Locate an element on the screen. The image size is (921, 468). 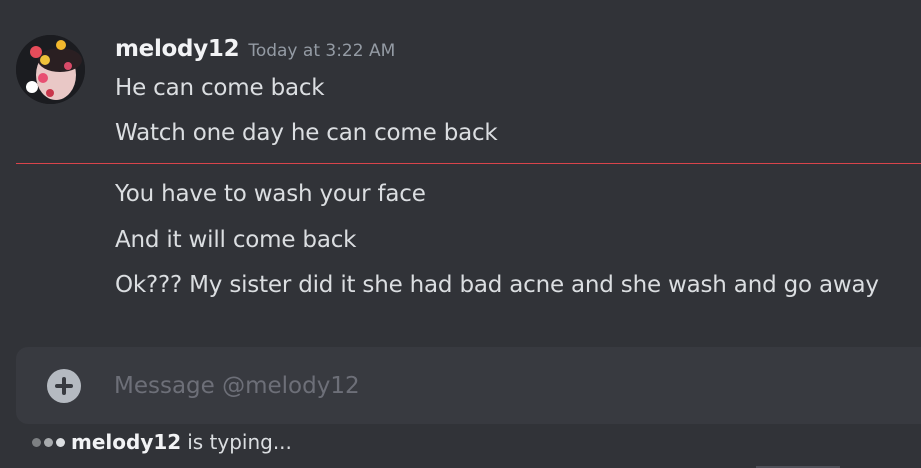
typing-username: melody12 is located at coordinates (126, 442).